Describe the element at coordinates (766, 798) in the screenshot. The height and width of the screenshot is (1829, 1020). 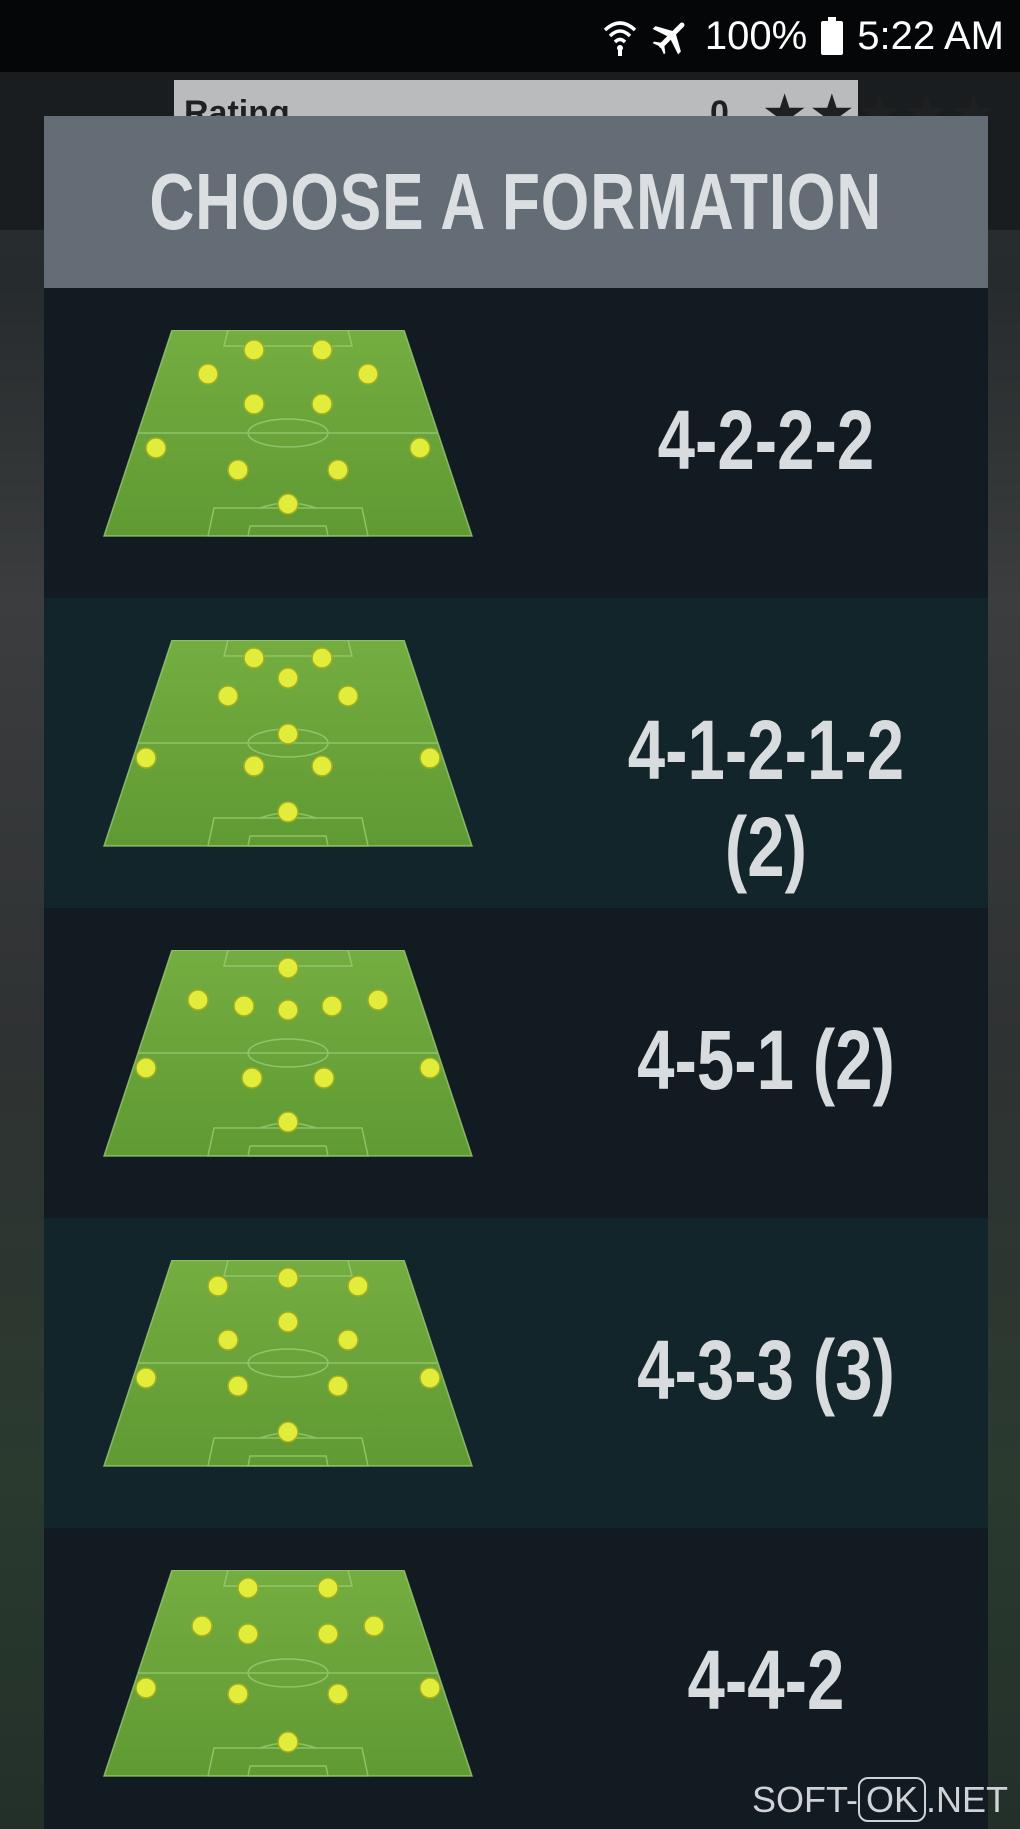
I see `formation-label: 4-1-2-1-2 (2)` at that location.